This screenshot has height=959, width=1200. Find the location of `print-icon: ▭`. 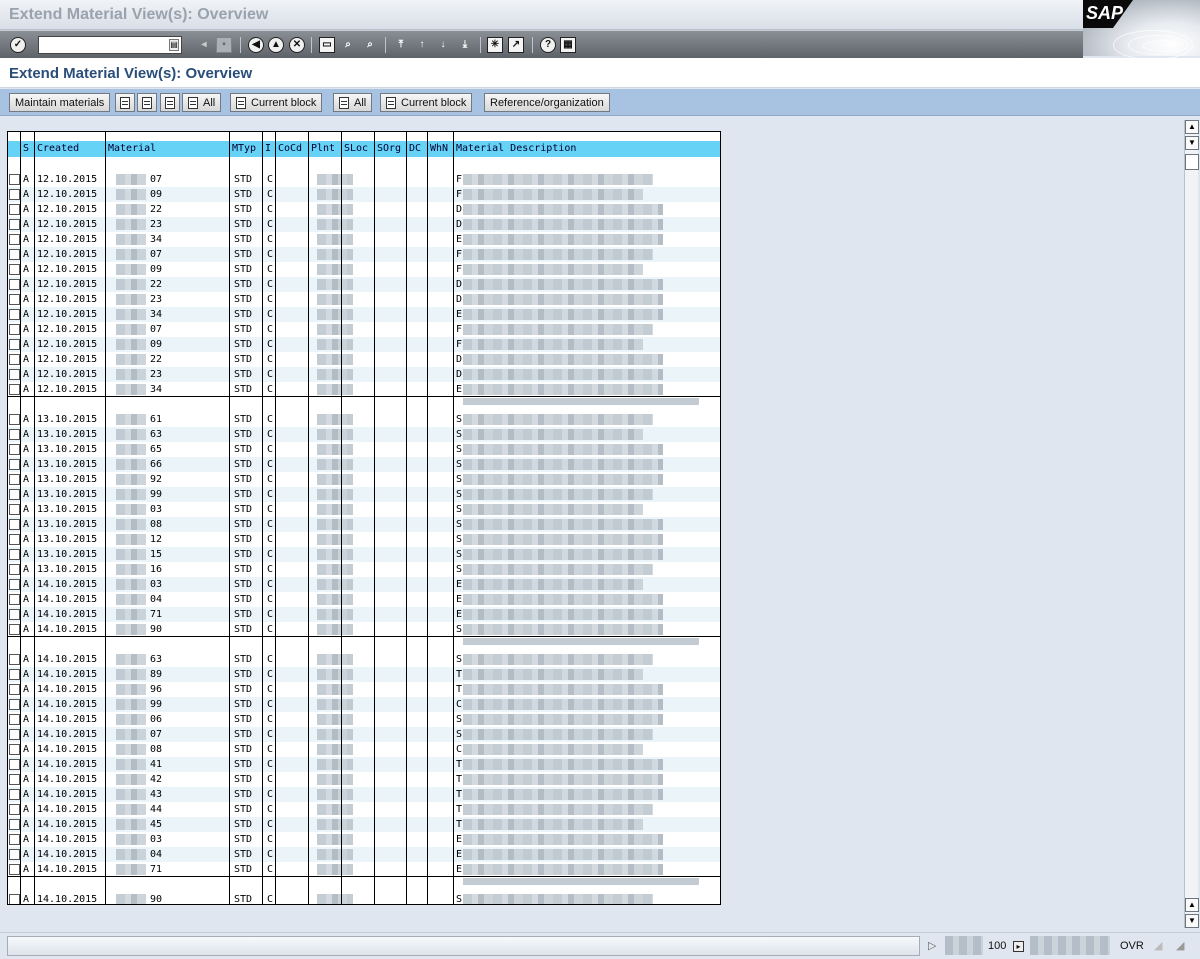

print-icon: ▭ is located at coordinates (327, 45).